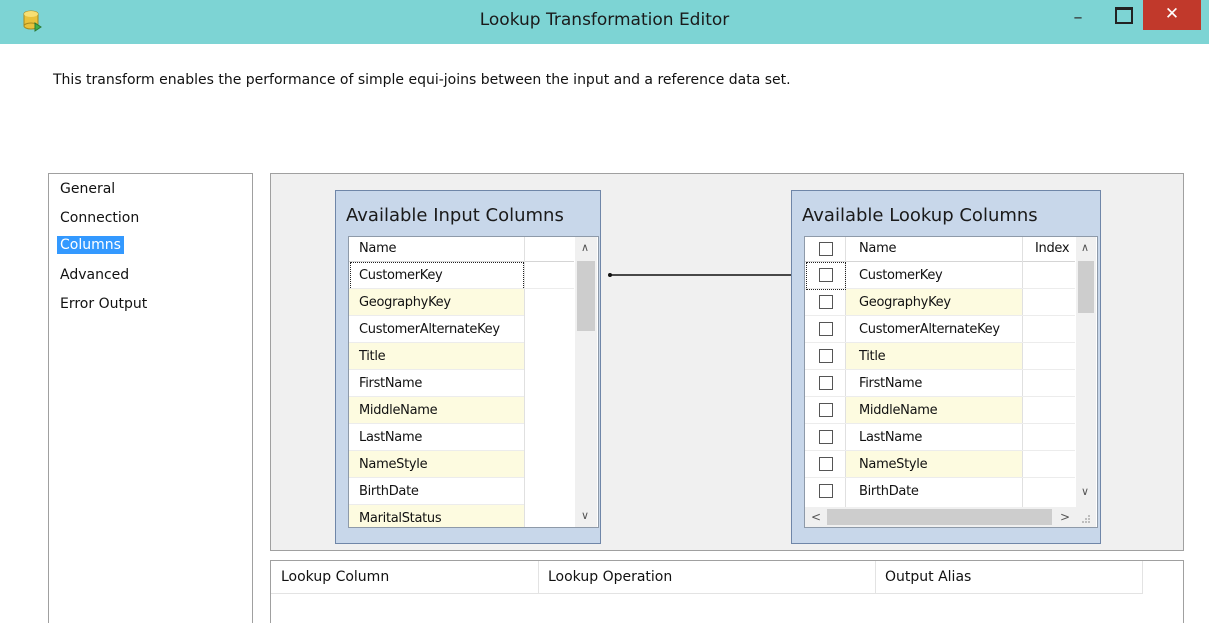 Image resolution: width=1209 pixels, height=623 pixels. I want to click on lookup-grid-vertical-scrollbar: ∧ ∨, so click(1086, 372).